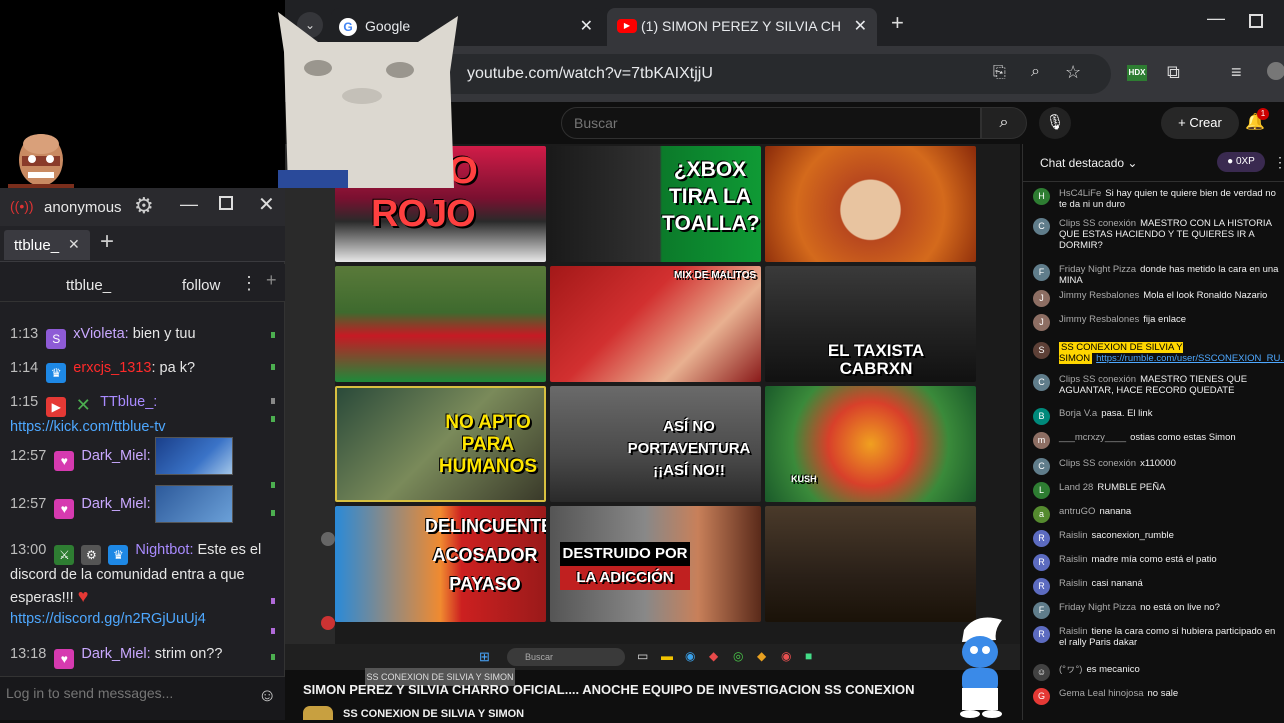 This screenshot has height=723, width=1284. What do you see at coordinates (690, 656) in the screenshot?
I see `edge-icon: ◉` at bounding box center [690, 656].